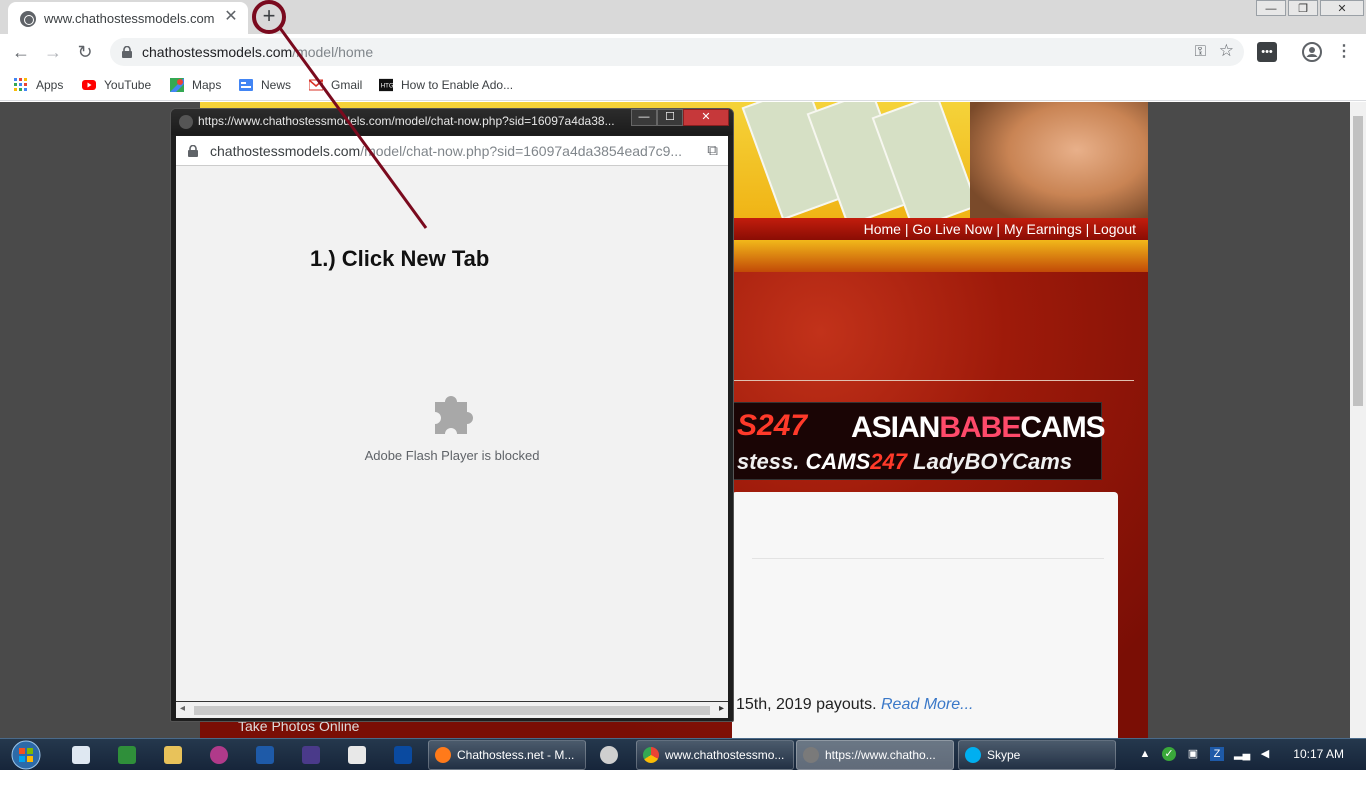 The width and height of the screenshot is (1366, 800). What do you see at coordinates (683, 17) in the screenshot?
I see `tab-strip: www.chathostessmodels.com ✕ + — ❐ ✕` at bounding box center [683, 17].